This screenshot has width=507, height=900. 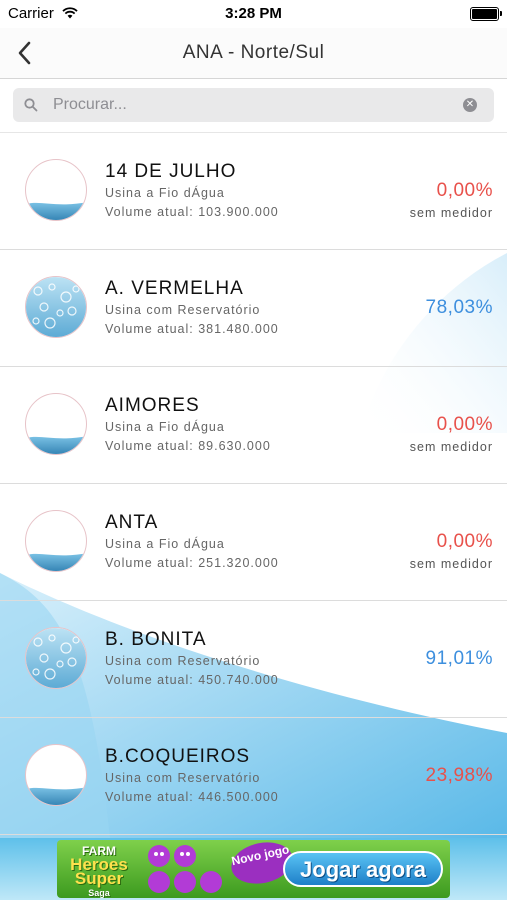 I want to click on clock: 3:28 PM, so click(x=253, y=13).